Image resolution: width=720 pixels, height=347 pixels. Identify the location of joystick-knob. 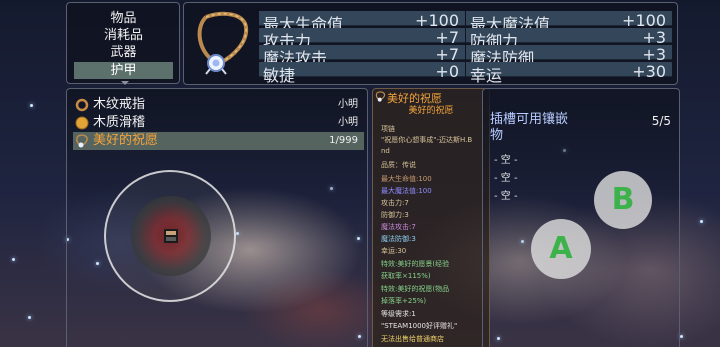
(171, 236).